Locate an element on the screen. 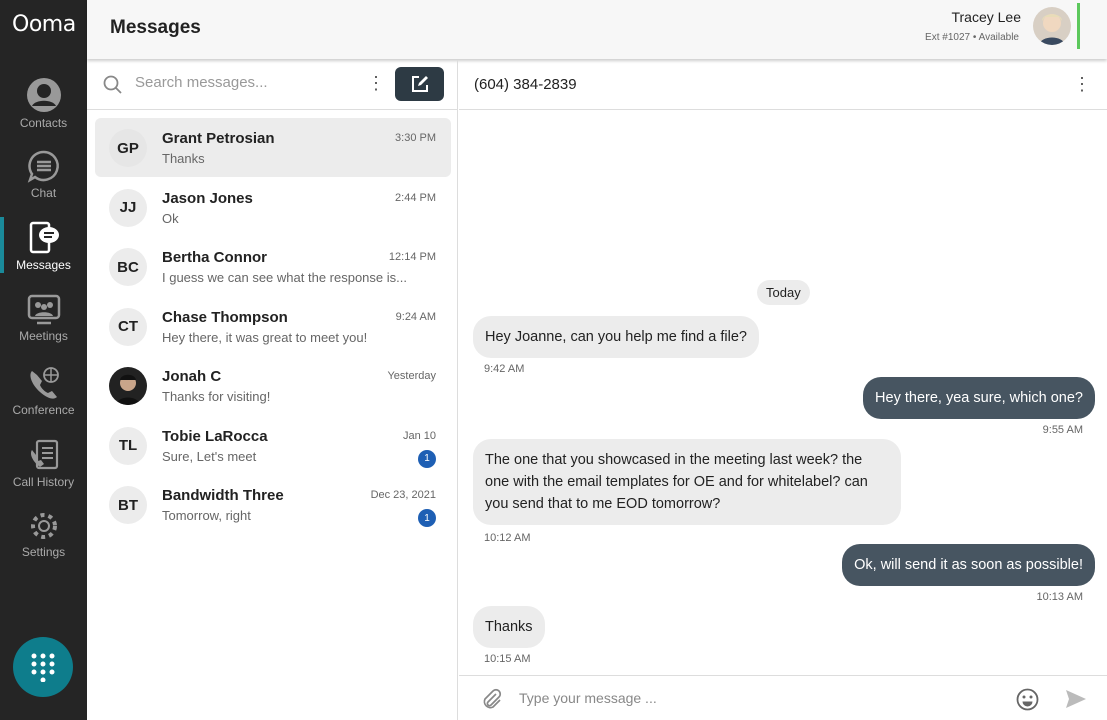 This screenshot has width=1107, height=720. sidebar-item-label: Chat is located at coordinates (43, 193).